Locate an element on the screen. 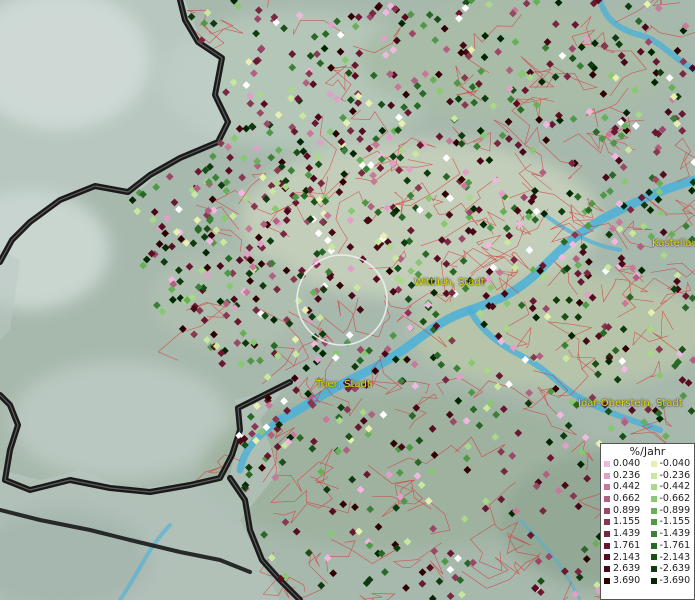 This screenshot has width=695, height=600. legend-entry: 1.155 is located at coordinates (624, 522).